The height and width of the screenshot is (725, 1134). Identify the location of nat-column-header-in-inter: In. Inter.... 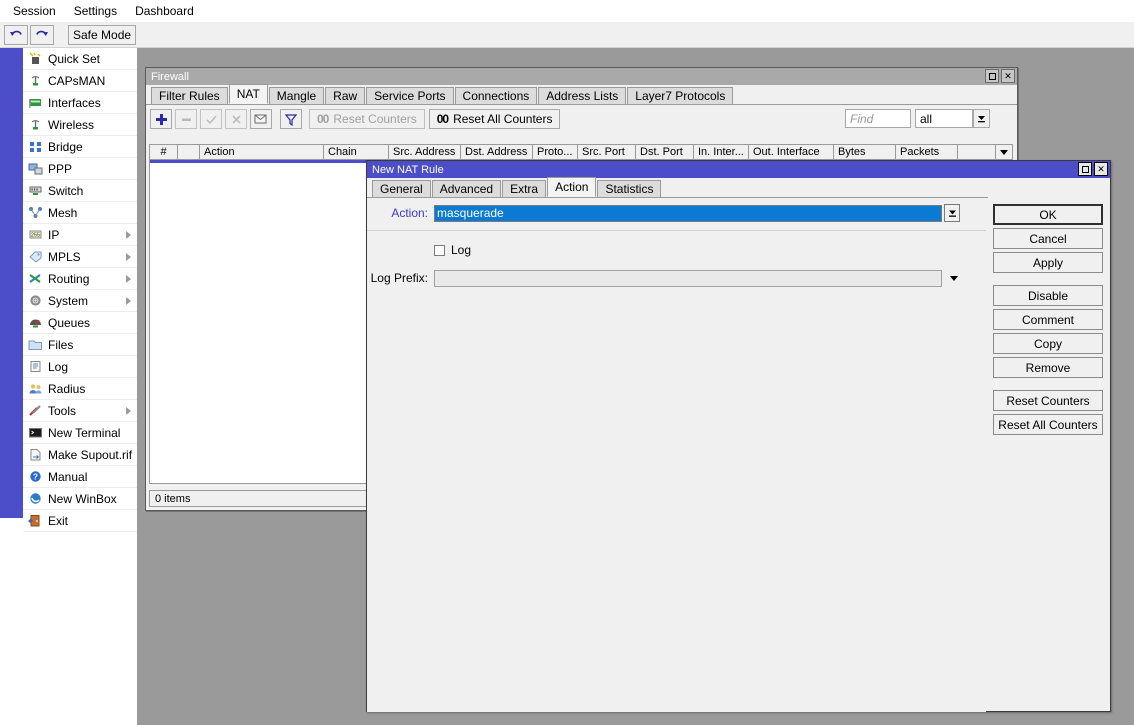
(721, 152).